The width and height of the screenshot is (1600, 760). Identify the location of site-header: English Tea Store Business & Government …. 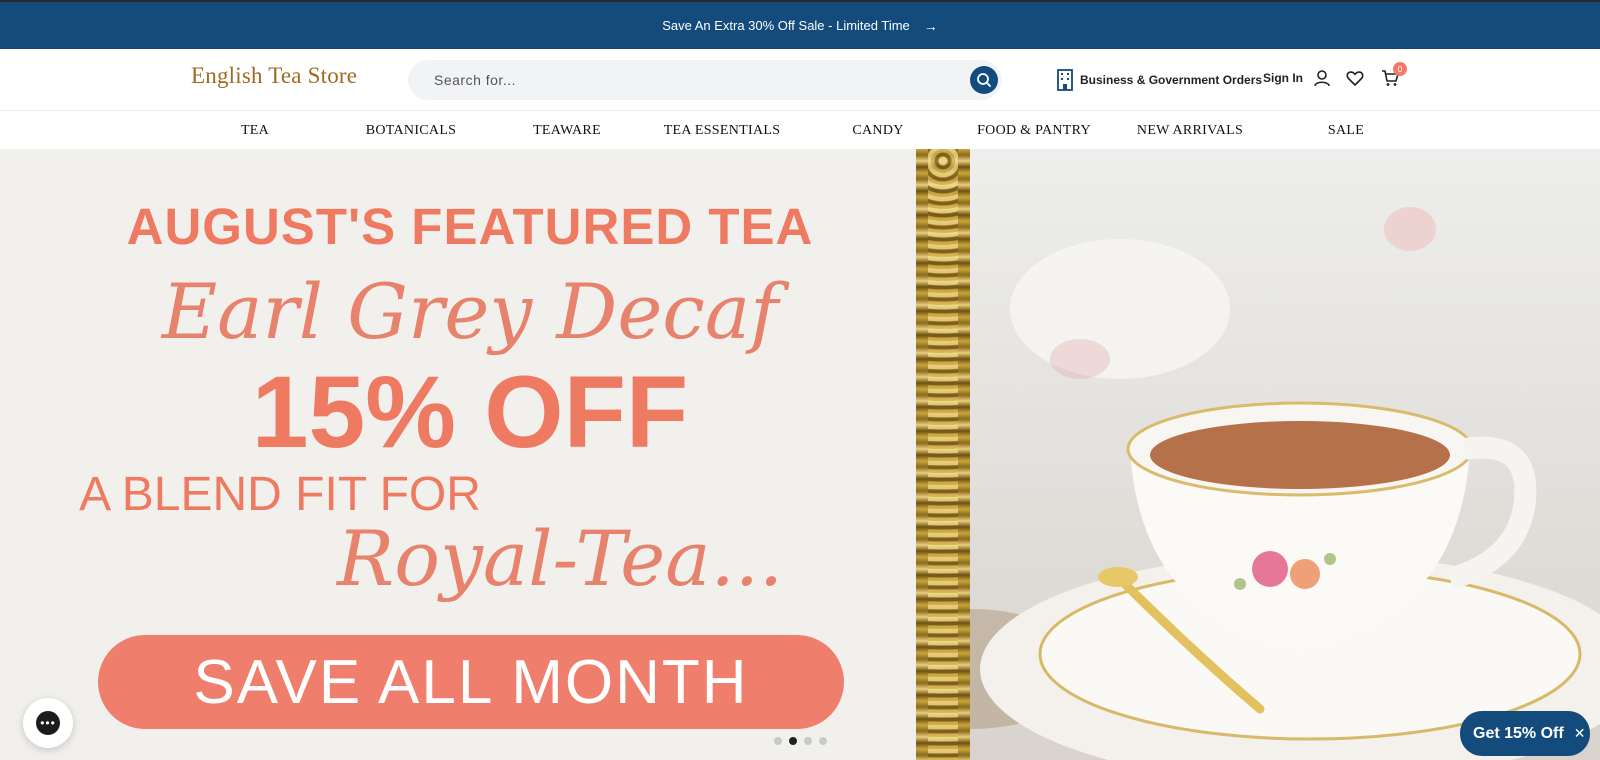
(800, 80).